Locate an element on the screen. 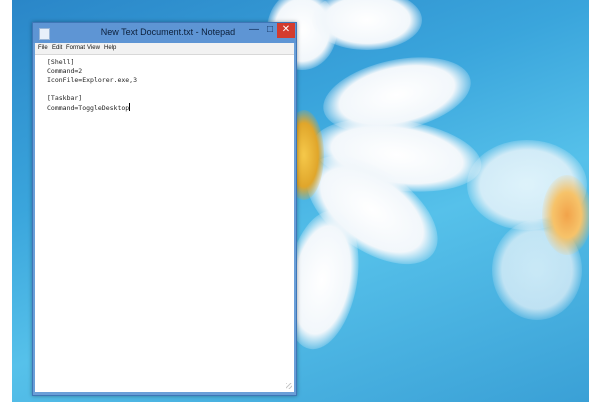 This screenshot has width=589, height=402. notepad-icon is located at coordinates (44, 34).